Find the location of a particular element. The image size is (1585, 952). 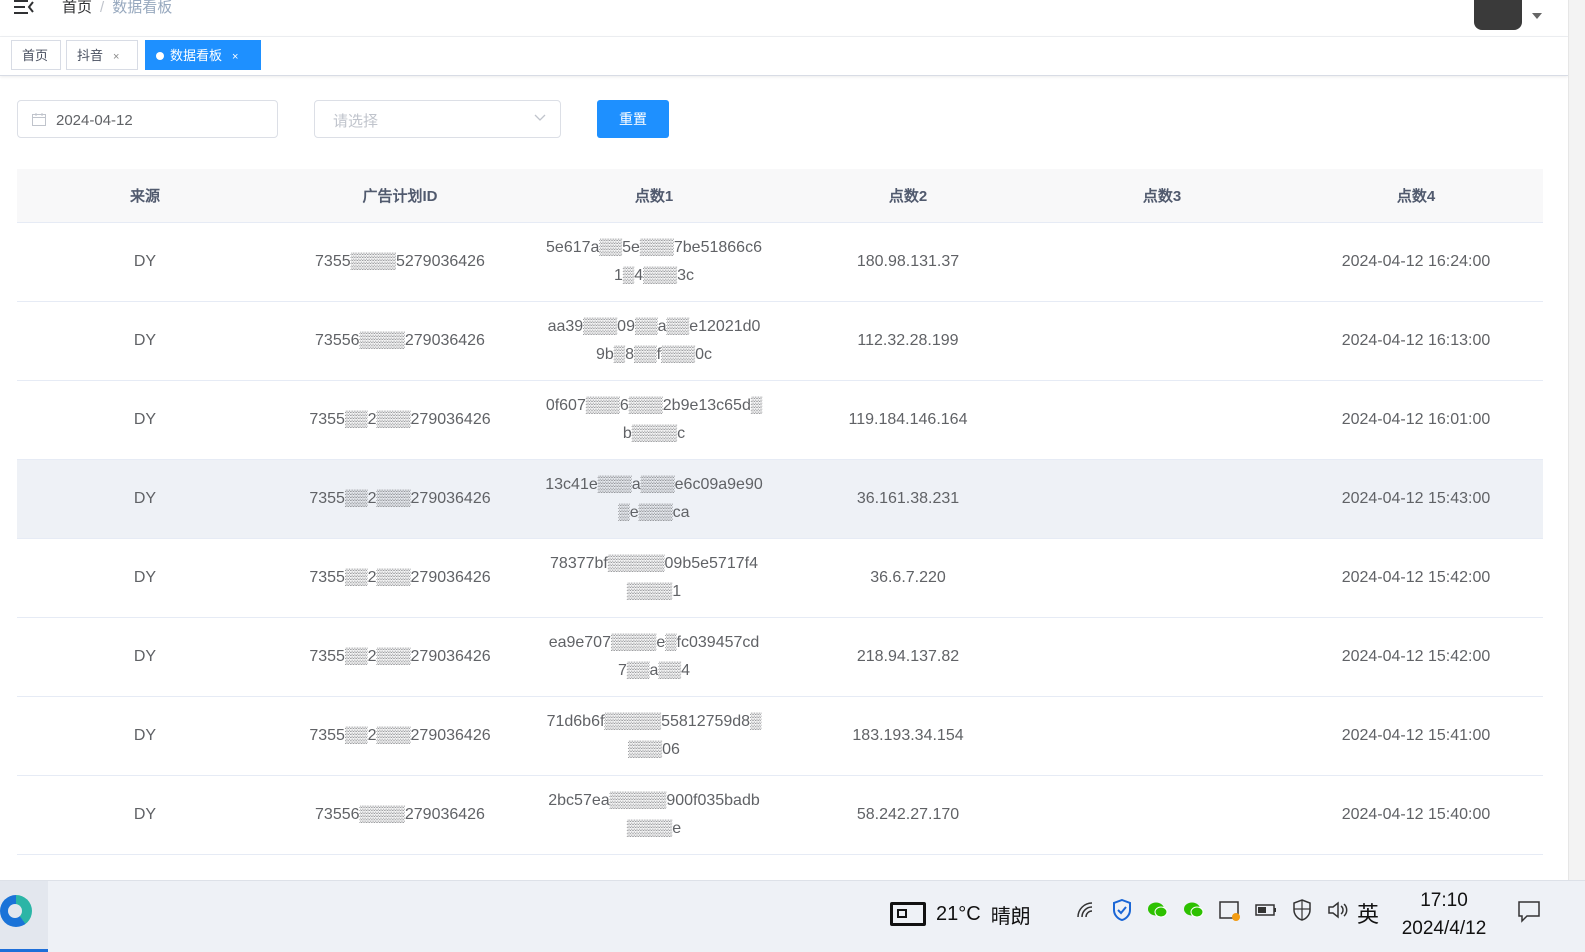

cell-p2 is located at coordinates (908, 864).